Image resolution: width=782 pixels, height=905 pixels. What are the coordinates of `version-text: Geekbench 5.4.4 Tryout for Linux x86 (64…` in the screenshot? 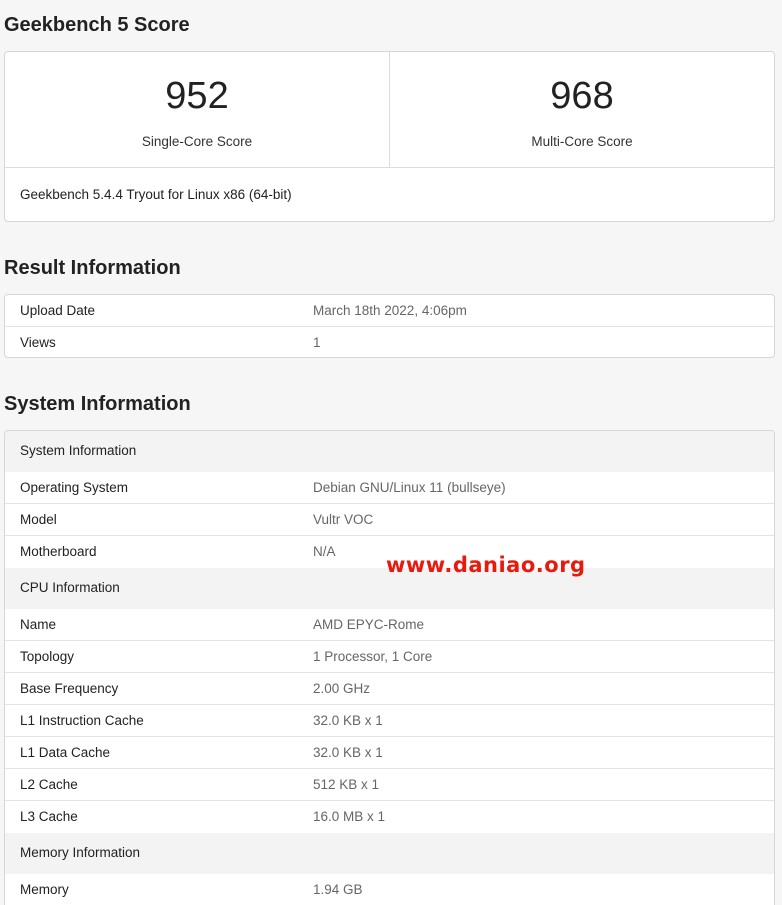 It's located at (156, 194).